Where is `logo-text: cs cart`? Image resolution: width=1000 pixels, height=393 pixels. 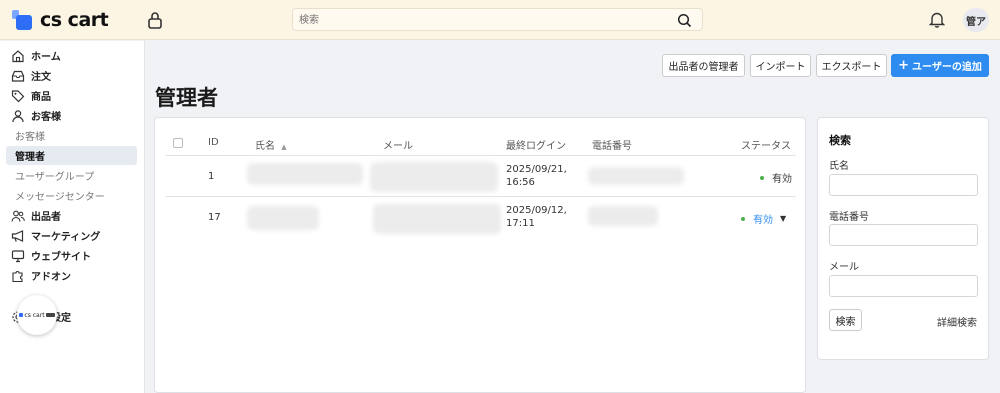 logo-text: cs cart is located at coordinates (74, 20).